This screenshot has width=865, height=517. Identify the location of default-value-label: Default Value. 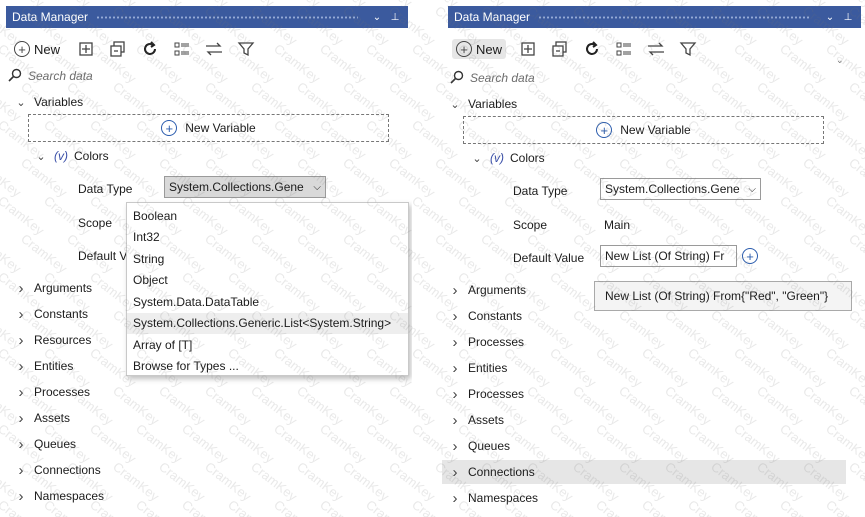
(549, 258).